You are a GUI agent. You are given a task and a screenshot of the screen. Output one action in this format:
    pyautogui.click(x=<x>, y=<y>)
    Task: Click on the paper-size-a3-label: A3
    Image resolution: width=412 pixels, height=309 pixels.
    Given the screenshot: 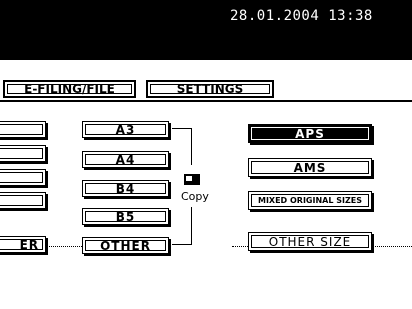 What is the action you would take?
    pyautogui.click(x=125, y=129)
    